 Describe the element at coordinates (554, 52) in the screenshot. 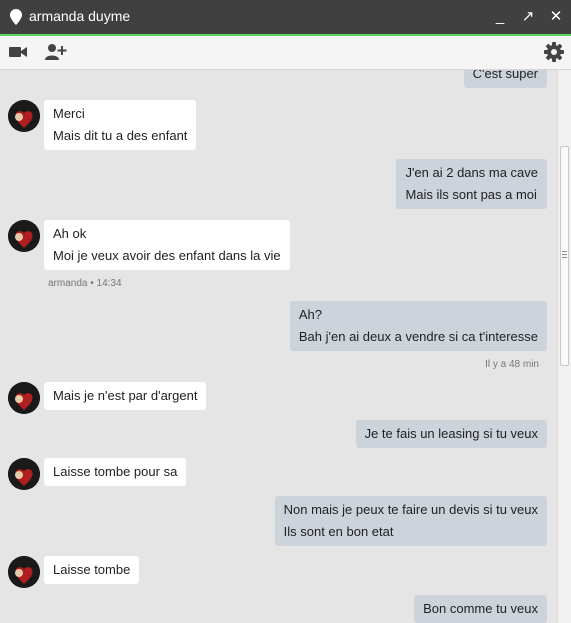

I see `settings-gear-icon` at that location.